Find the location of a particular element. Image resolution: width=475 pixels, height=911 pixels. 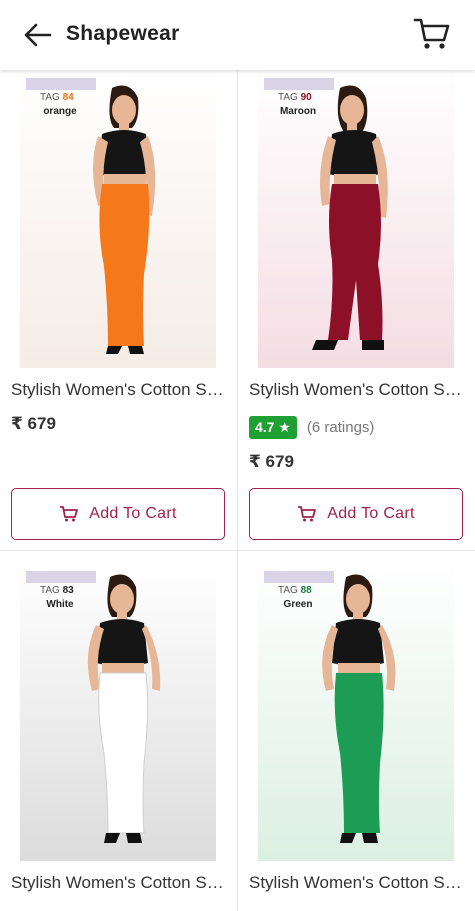

product-image: TAG 84 orange is located at coordinates (118, 219).